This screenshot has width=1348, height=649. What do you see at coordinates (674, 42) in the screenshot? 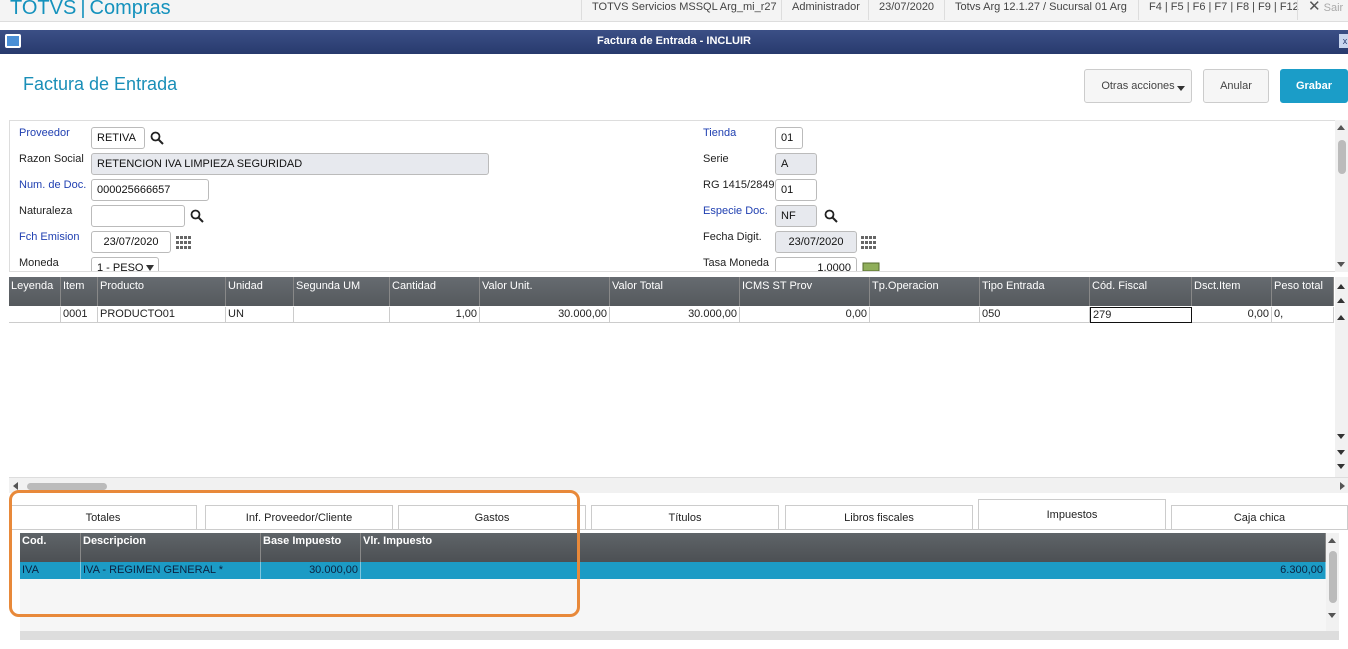
I see `window-title-bar: Factura de Entrada - INCLUIR x` at bounding box center [674, 42].